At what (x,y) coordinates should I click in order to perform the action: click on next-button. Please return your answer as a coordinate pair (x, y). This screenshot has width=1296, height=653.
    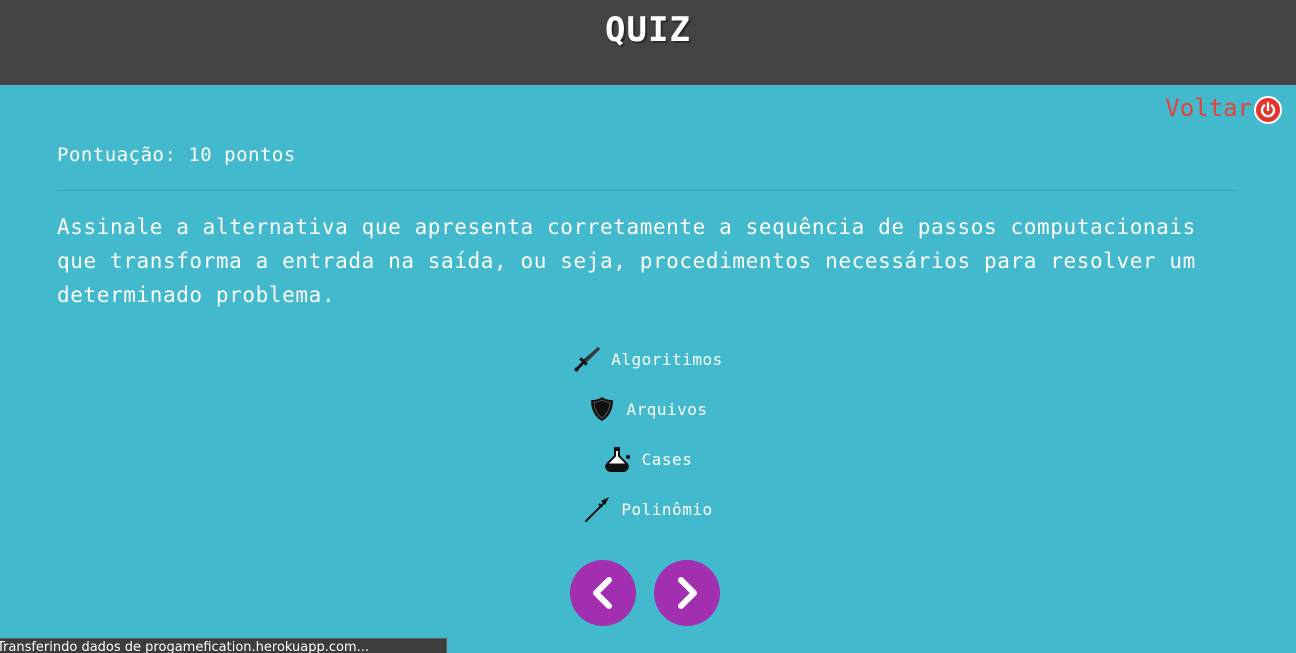
    Looking at the image, I should click on (687, 593).